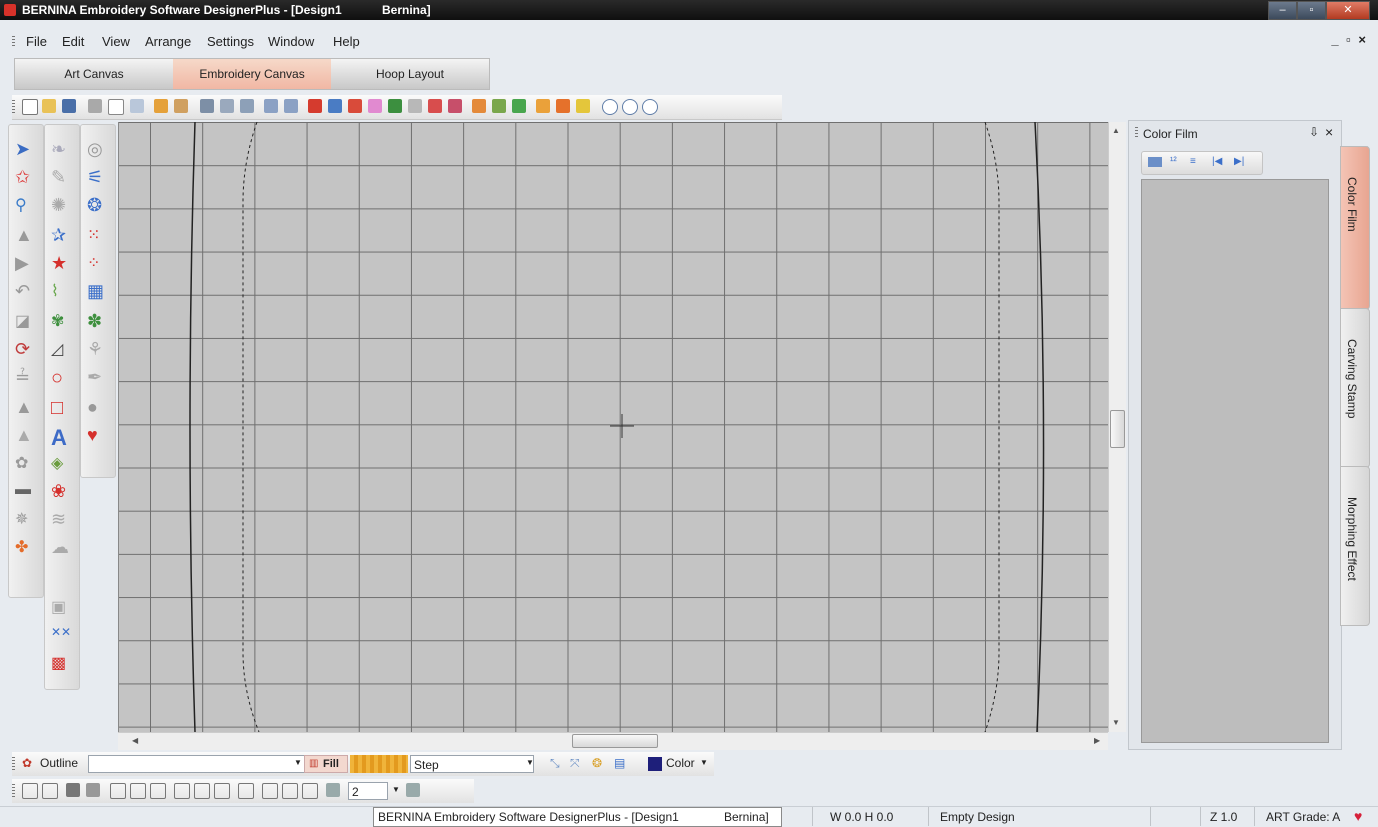 The height and width of the screenshot is (827, 1378). Describe the element at coordinates (335, 106) in the screenshot. I see `hoop-icon` at that location.